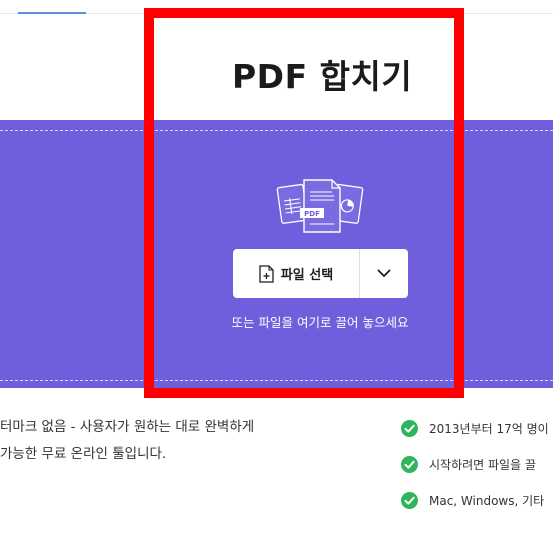  I want to click on feature-text: 시작하려면 파일을 끌, so click(482, 464).